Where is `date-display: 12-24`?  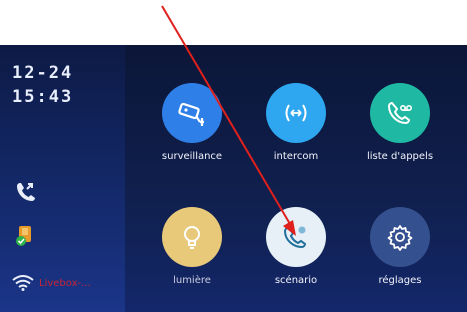
date-display: 12-24 is located at coordinates (43, 73).